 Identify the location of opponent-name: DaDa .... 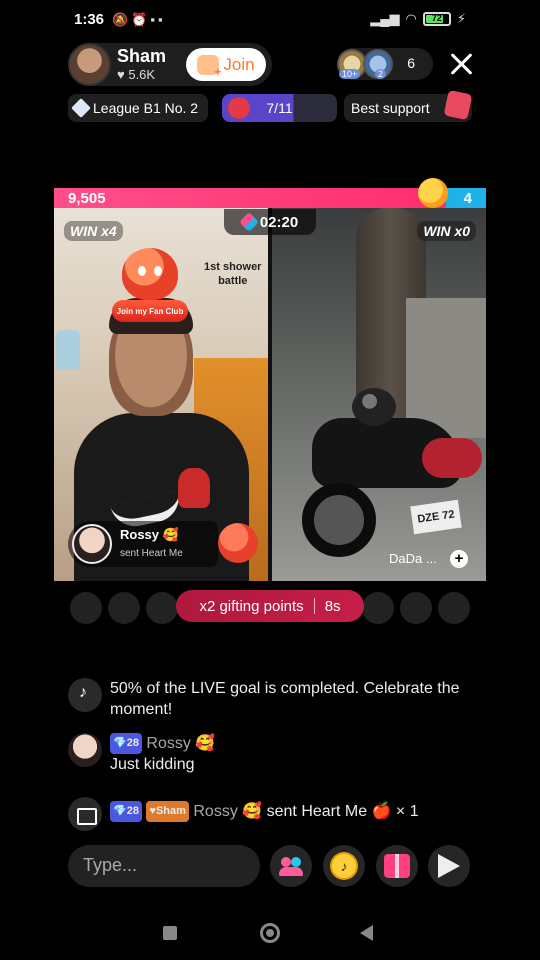
(413, 558).